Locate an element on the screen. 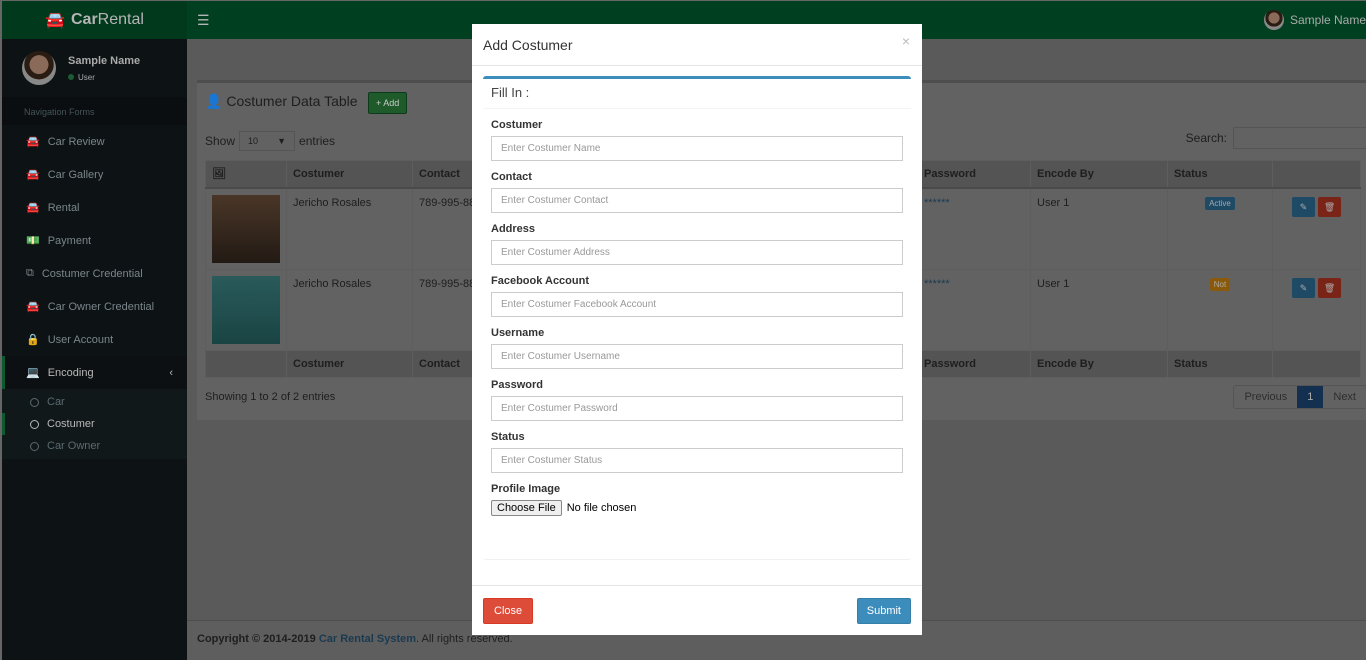 Image resolution: width=1366 pixels, height=660 pixels. add-costumer-button: + Add is located at coordinates (388, 103).